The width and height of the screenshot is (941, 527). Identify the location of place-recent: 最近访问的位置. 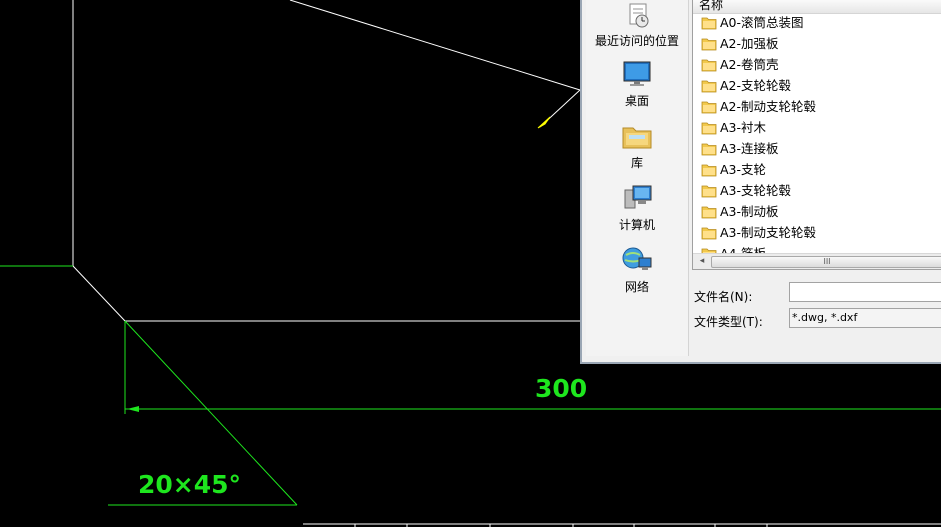
(637, 24).